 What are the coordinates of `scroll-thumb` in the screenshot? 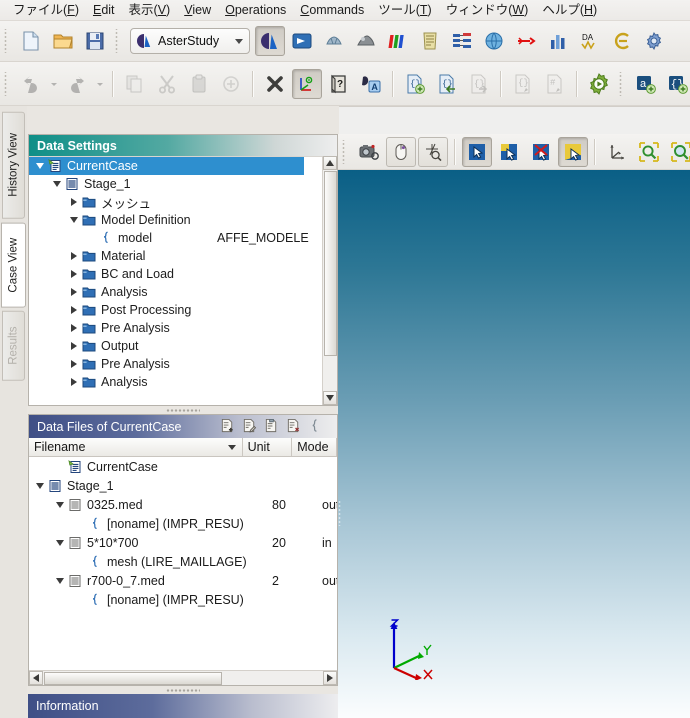 It's located at (330, 263).